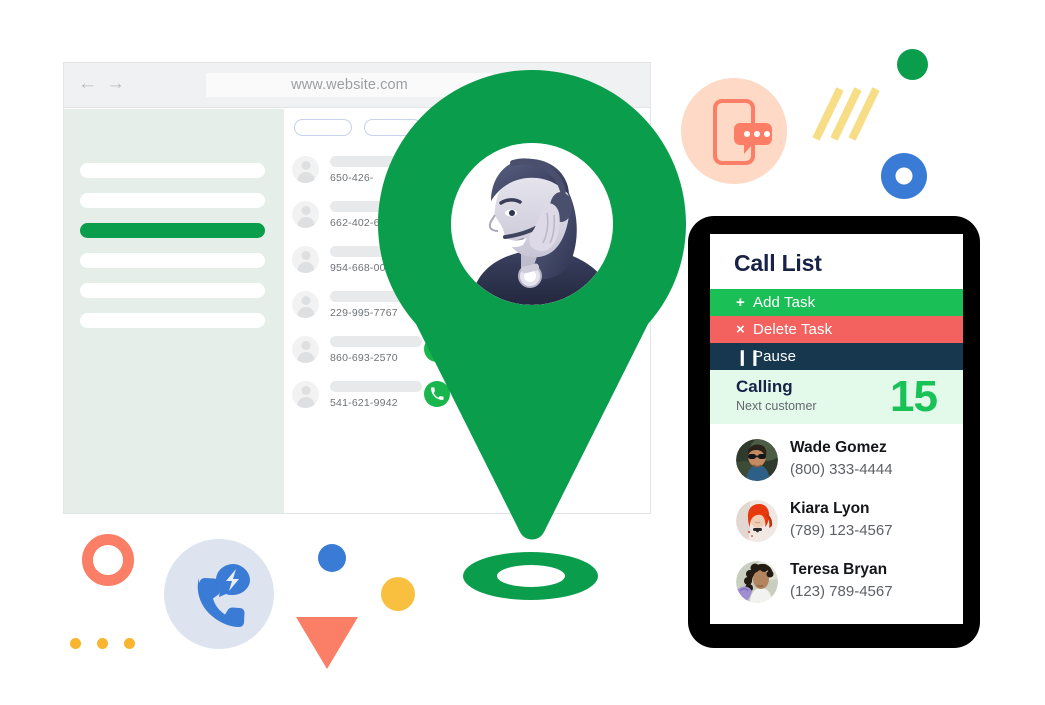 The image size is (1045, 705). I want to click on plus-icon: +, so click(740, 302).